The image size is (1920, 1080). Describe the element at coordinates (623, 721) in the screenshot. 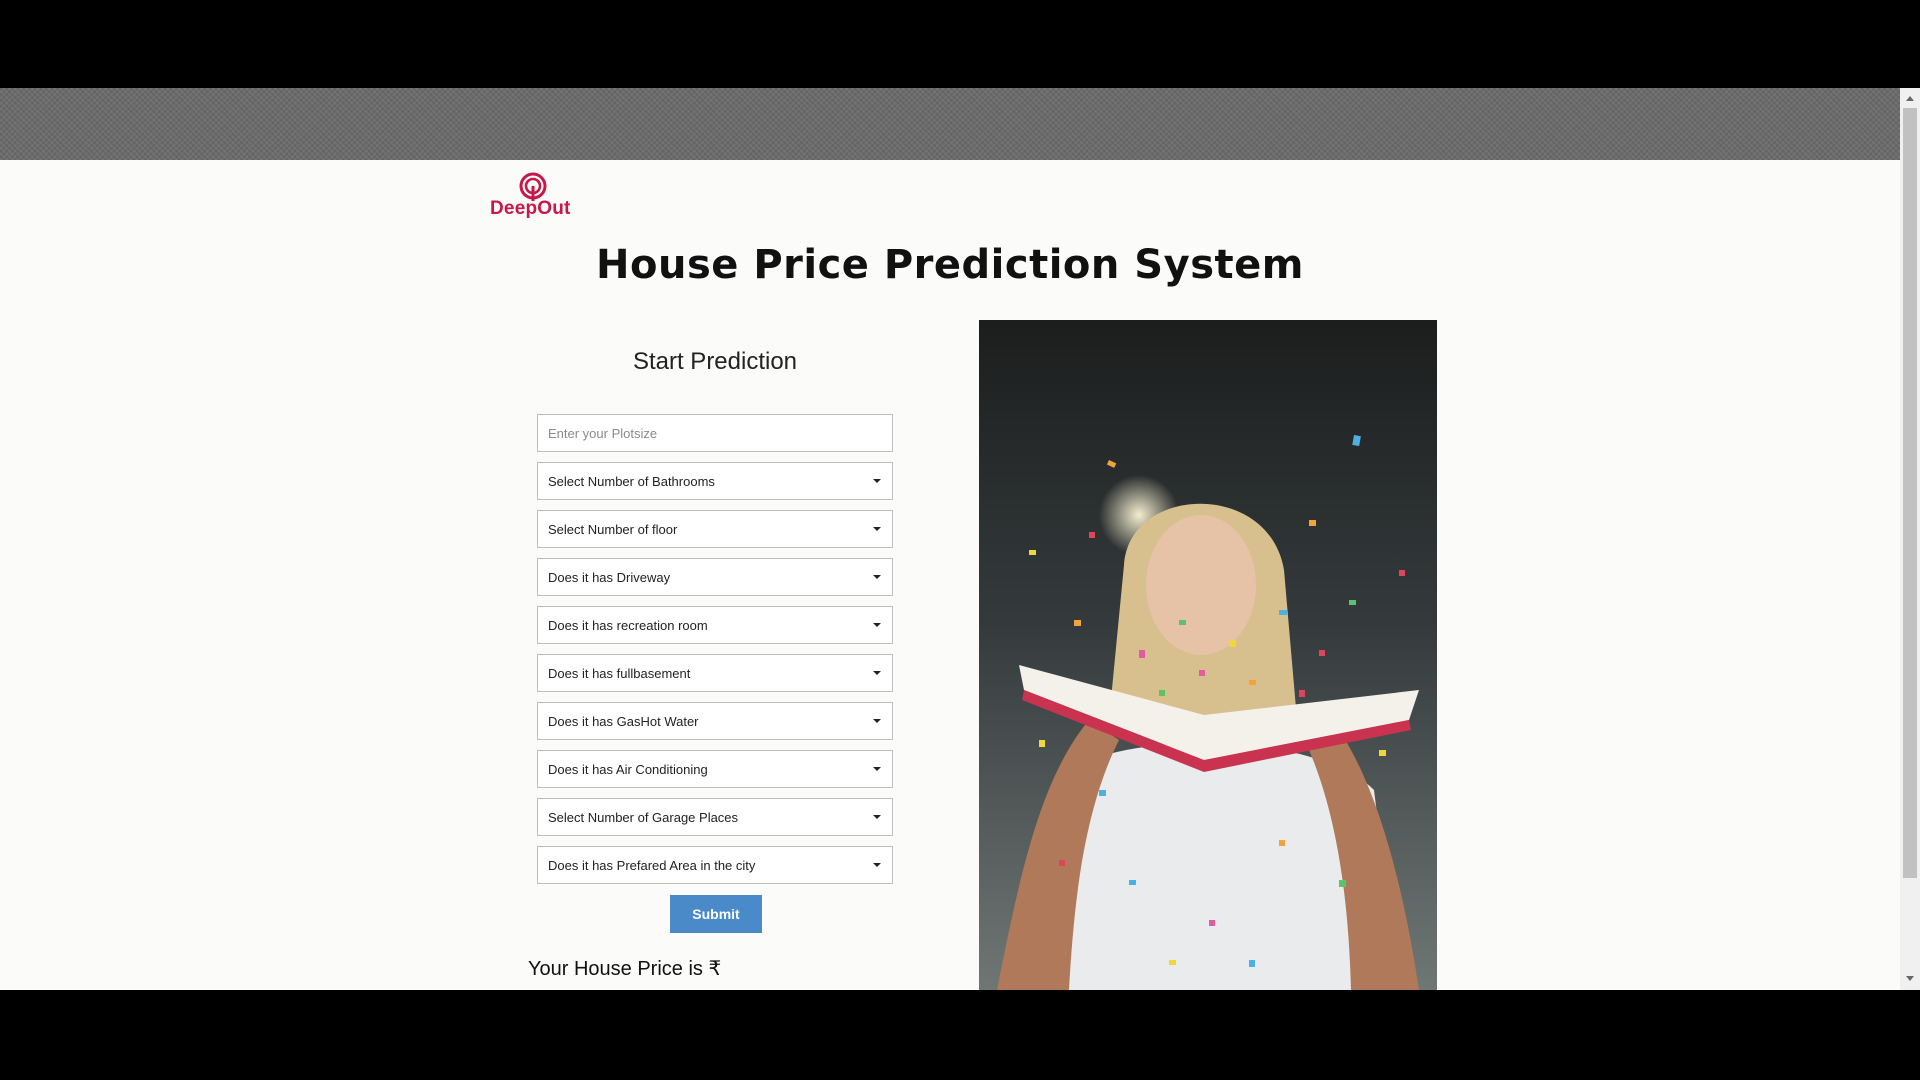

I see `select-label: Does it has GasHot Water` at that location.